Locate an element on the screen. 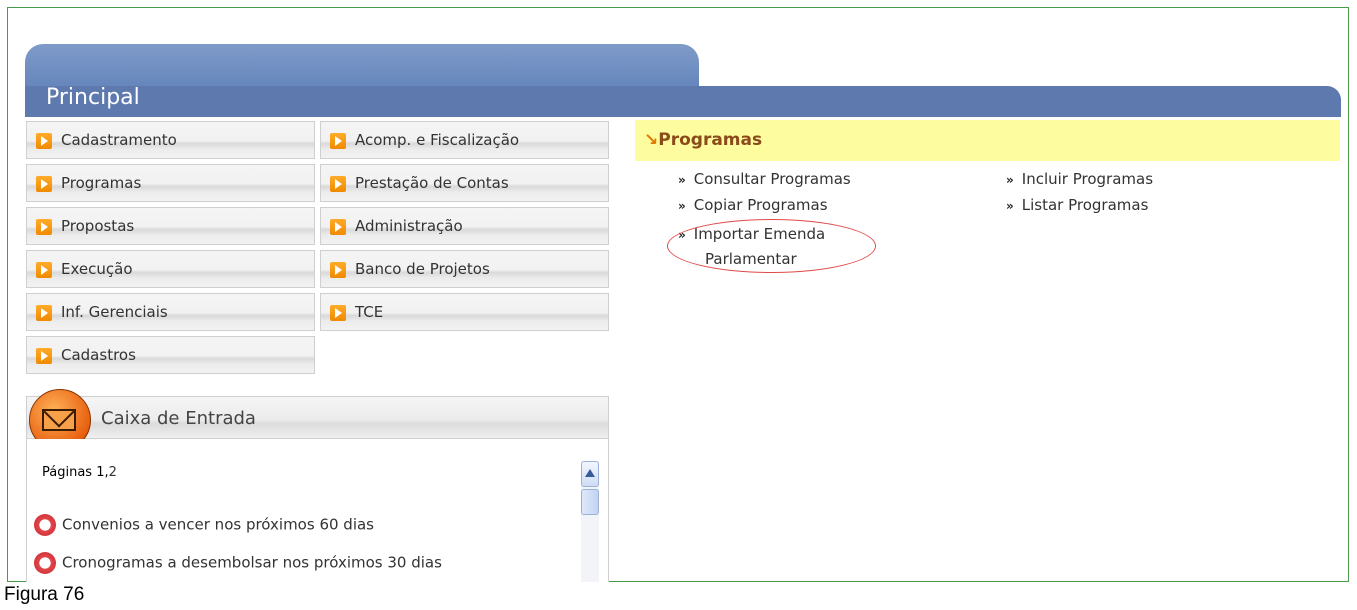 The height and width of the screenshot is (610, 1357). menu-acomp-fiscalizacao: Acomp. e Fiscalização is located at coordinates (464, 140).